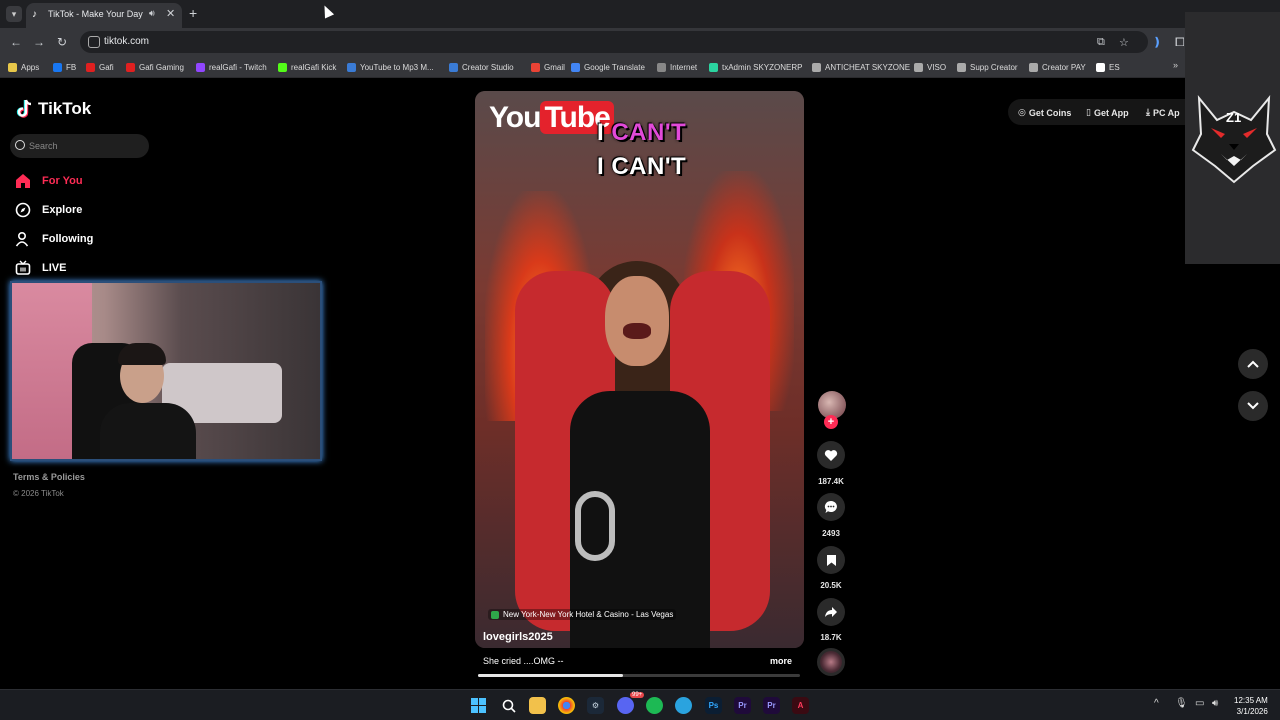  I want to click on volume-icon: 🔊︎, so click(1215, 703).